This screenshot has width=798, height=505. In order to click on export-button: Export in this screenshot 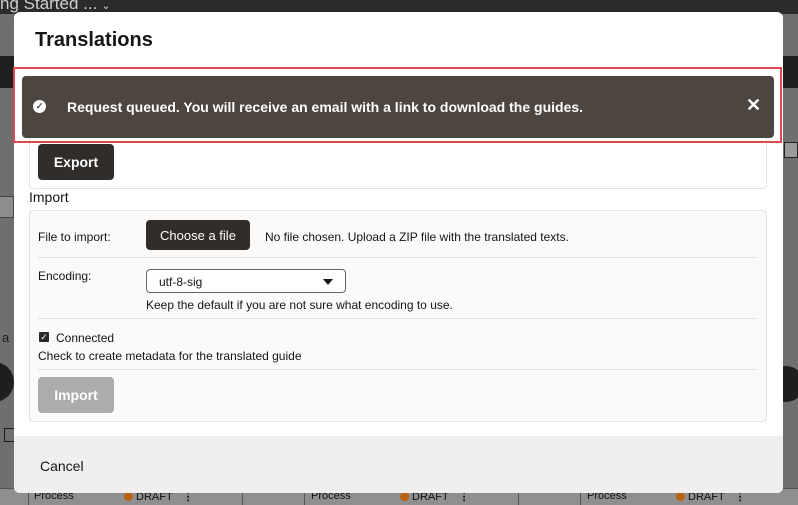, I will do `click(76, 162)`.